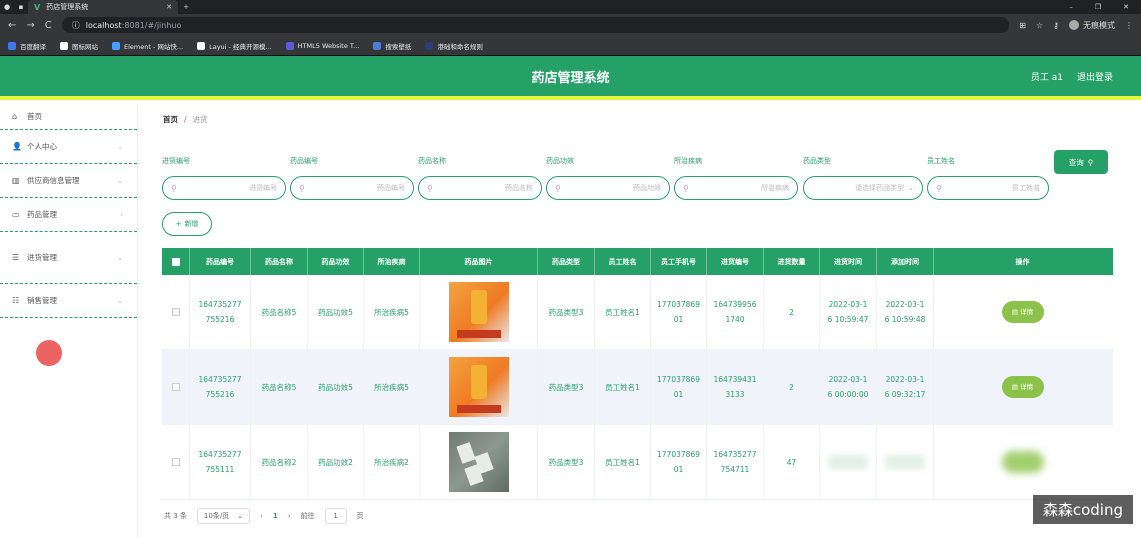  What do you see at coordinates (570, 7) in the screenshot?
I see `browser-tab-strip: ● ▪ V 药店管理系统 ✕ + – ❐ ✕` at bounding box center [570, 7].